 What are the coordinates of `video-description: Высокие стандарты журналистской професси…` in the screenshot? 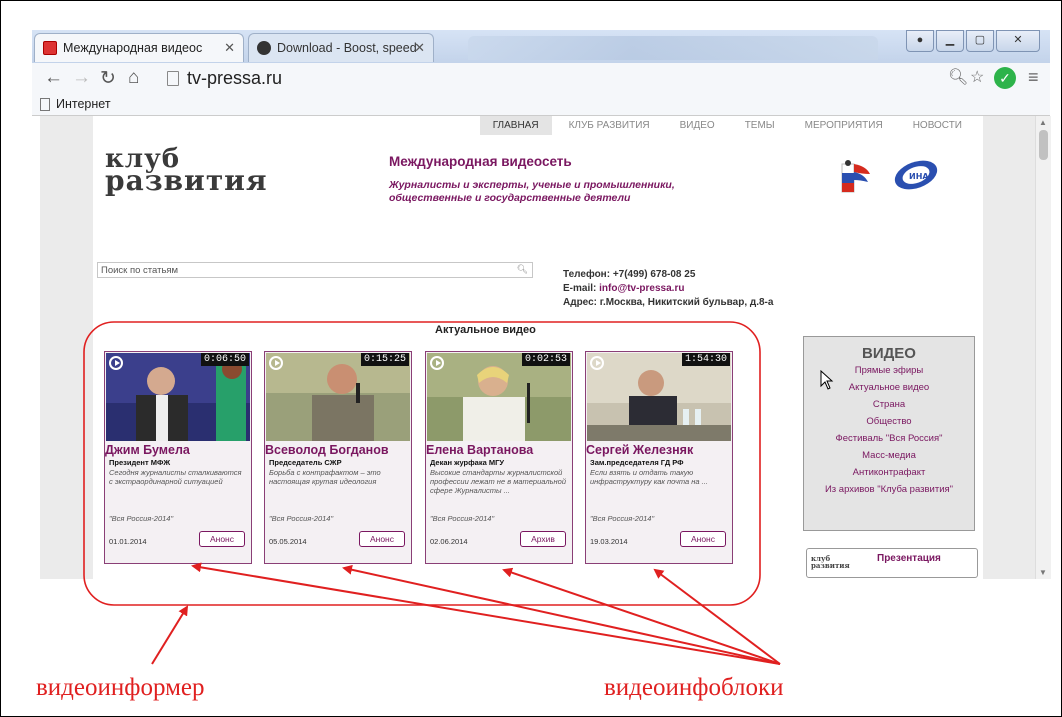 It's located at (498, 481).